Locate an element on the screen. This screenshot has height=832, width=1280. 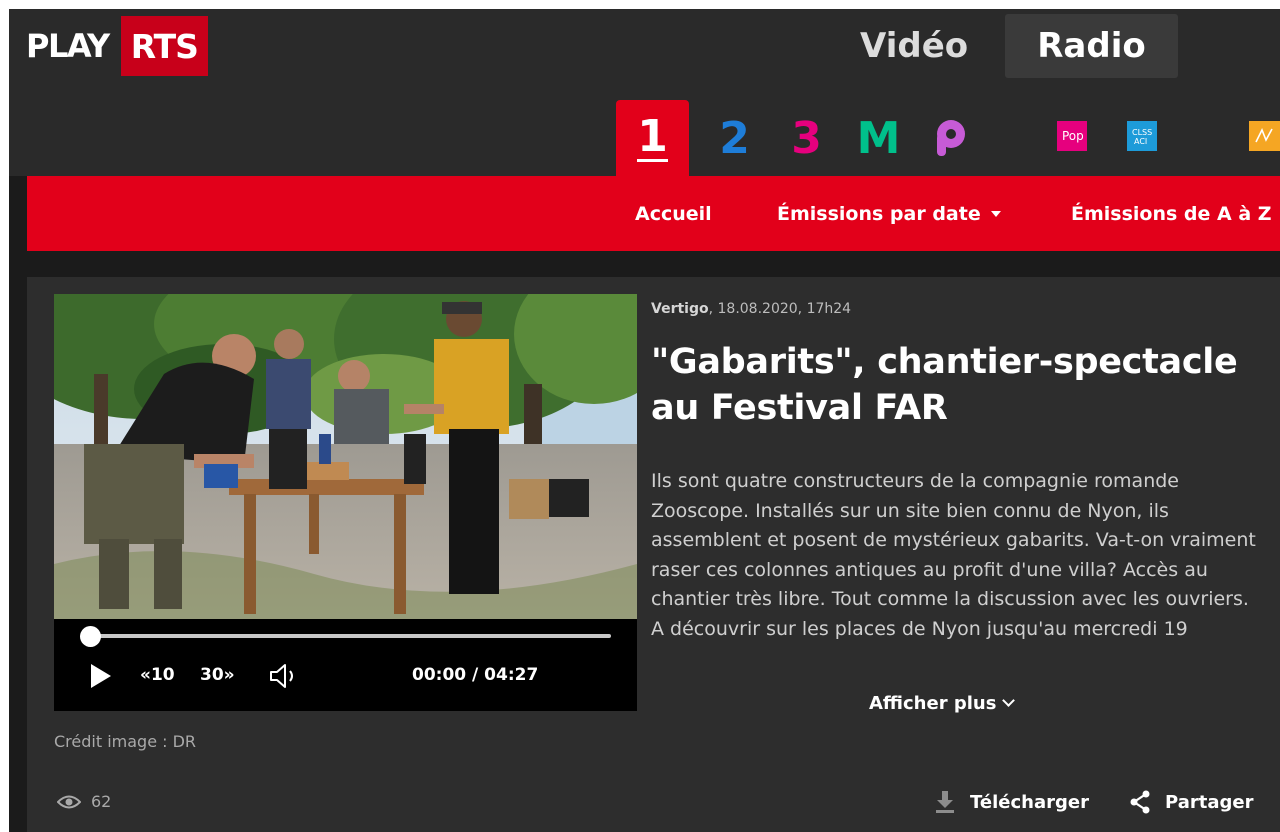
subnav-a-to-z: Émissions de A à Z is located at coordinates (1171, 213).